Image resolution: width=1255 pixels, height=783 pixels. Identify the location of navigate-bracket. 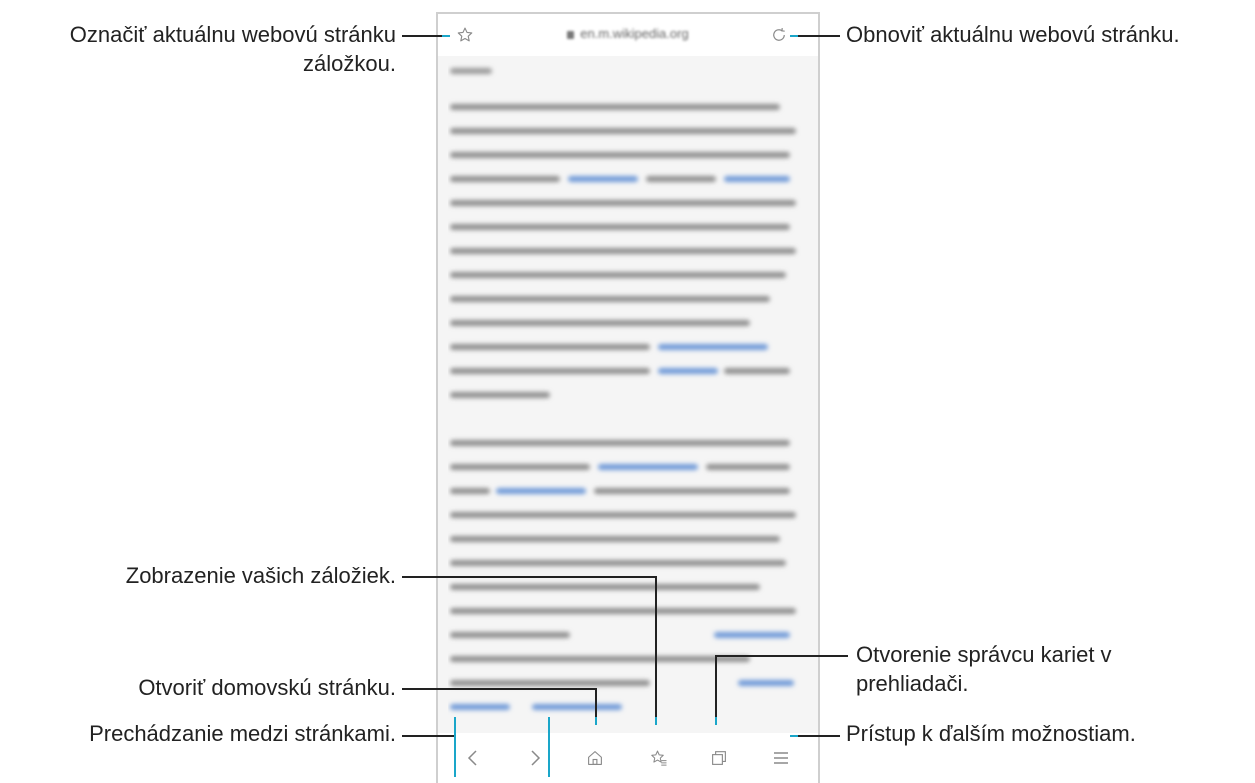
(502, 747).